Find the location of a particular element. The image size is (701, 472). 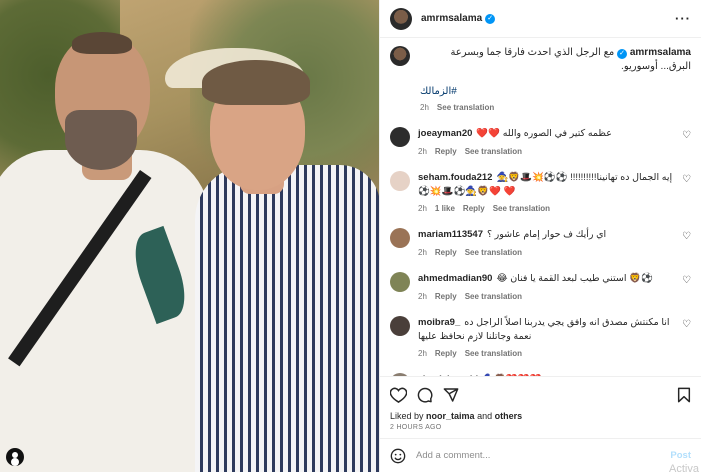

liked-by: Liked by noor_taima and others is located at coordinates (540, 416).